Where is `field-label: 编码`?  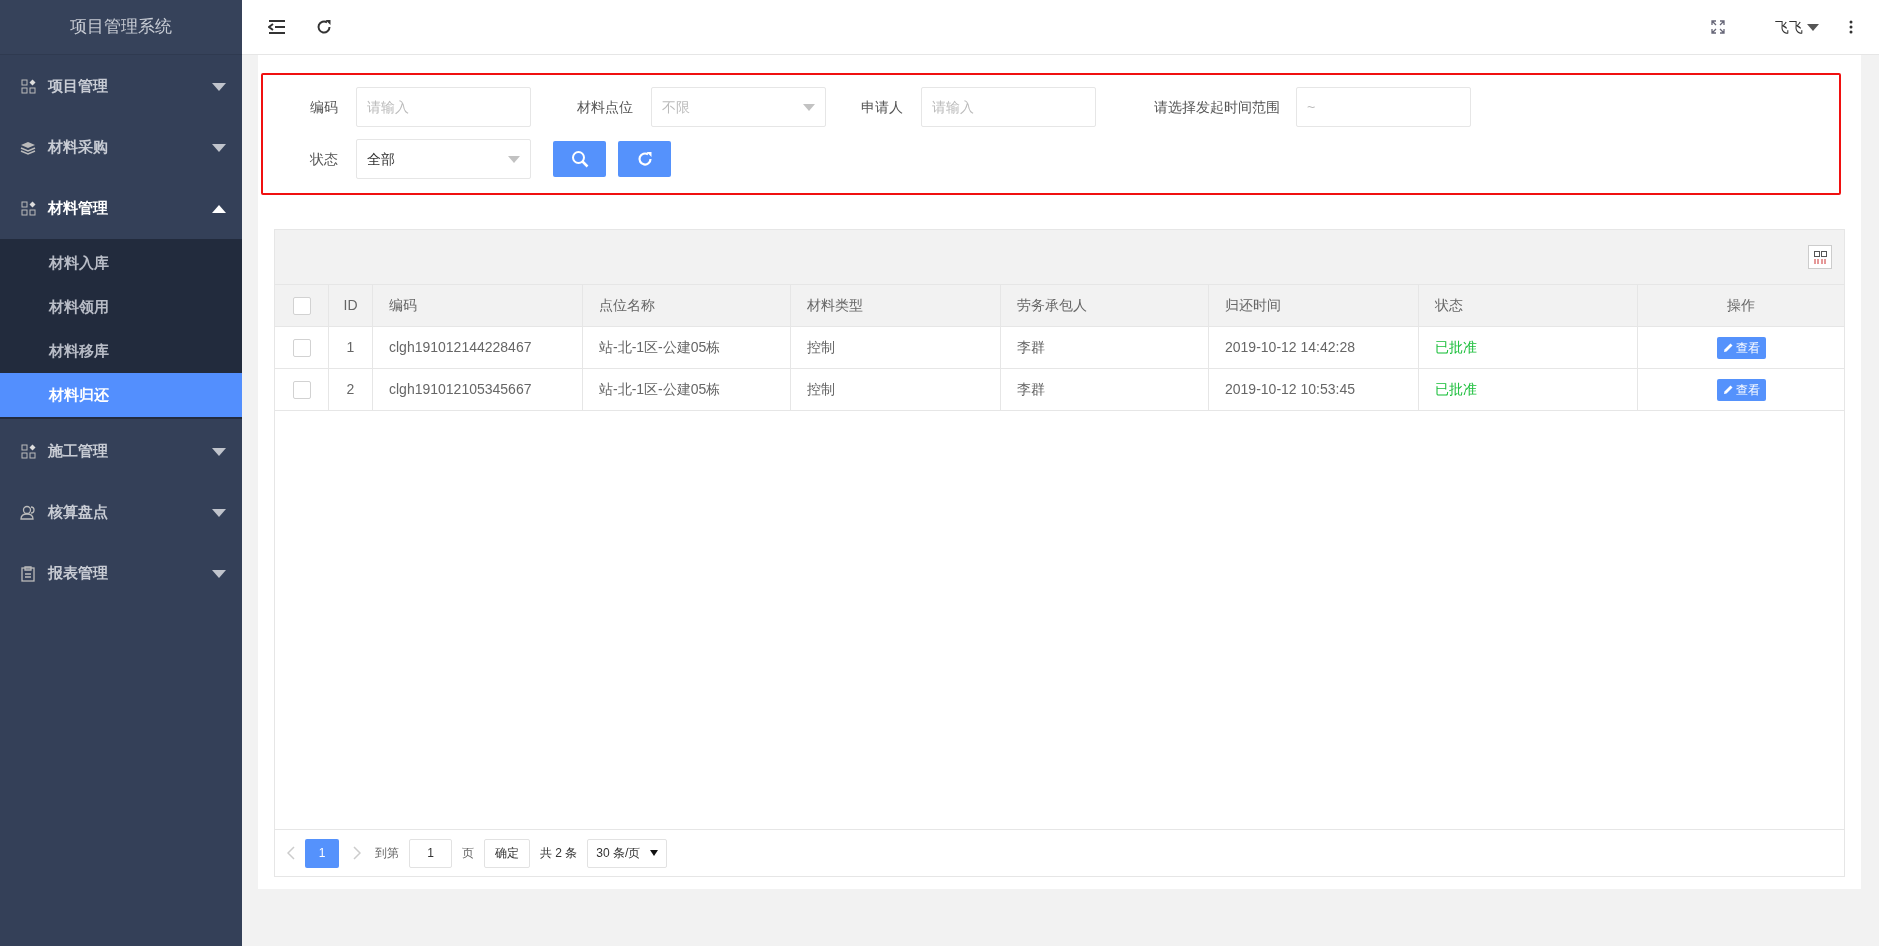 field-label: 编码 is located at coordinates (324, 107).